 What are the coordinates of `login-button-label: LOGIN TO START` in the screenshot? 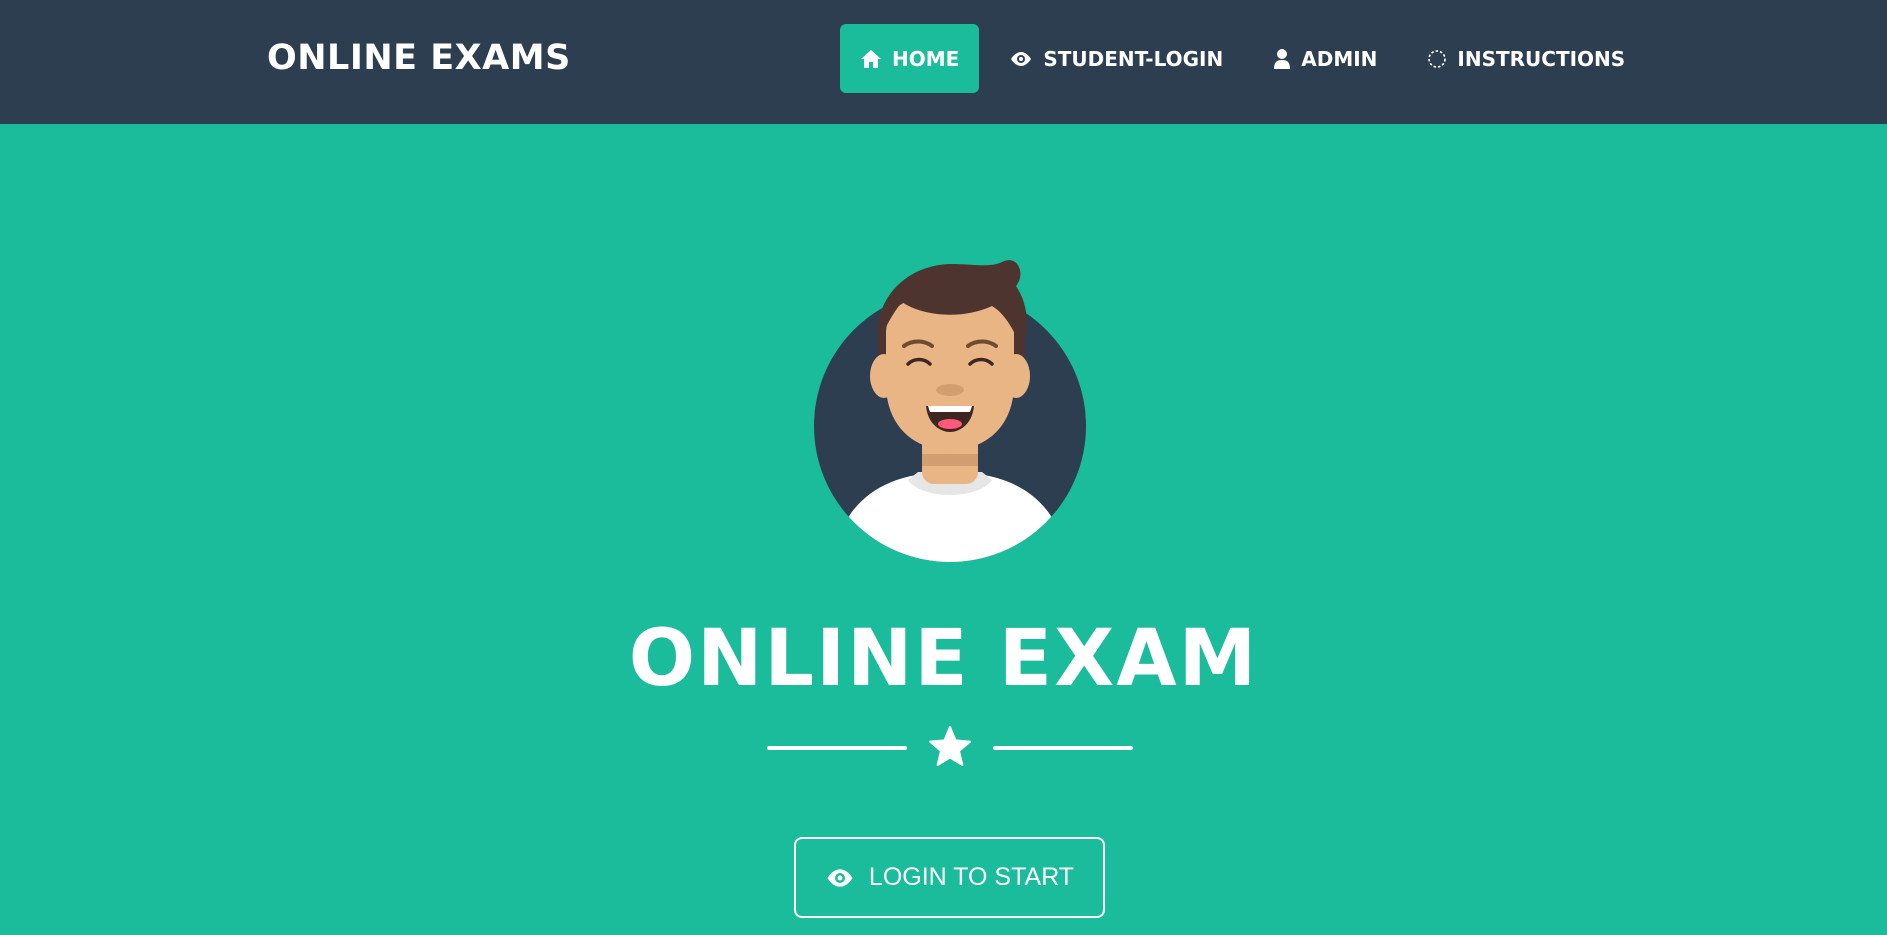 It's located at (971, 877).